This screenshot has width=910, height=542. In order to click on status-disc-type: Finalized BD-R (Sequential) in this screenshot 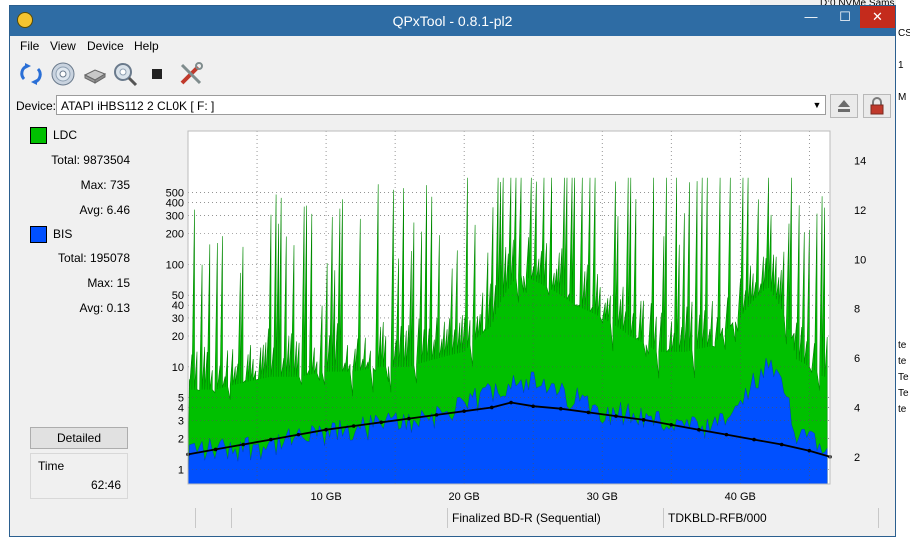, I will do `click(555, 518)`.